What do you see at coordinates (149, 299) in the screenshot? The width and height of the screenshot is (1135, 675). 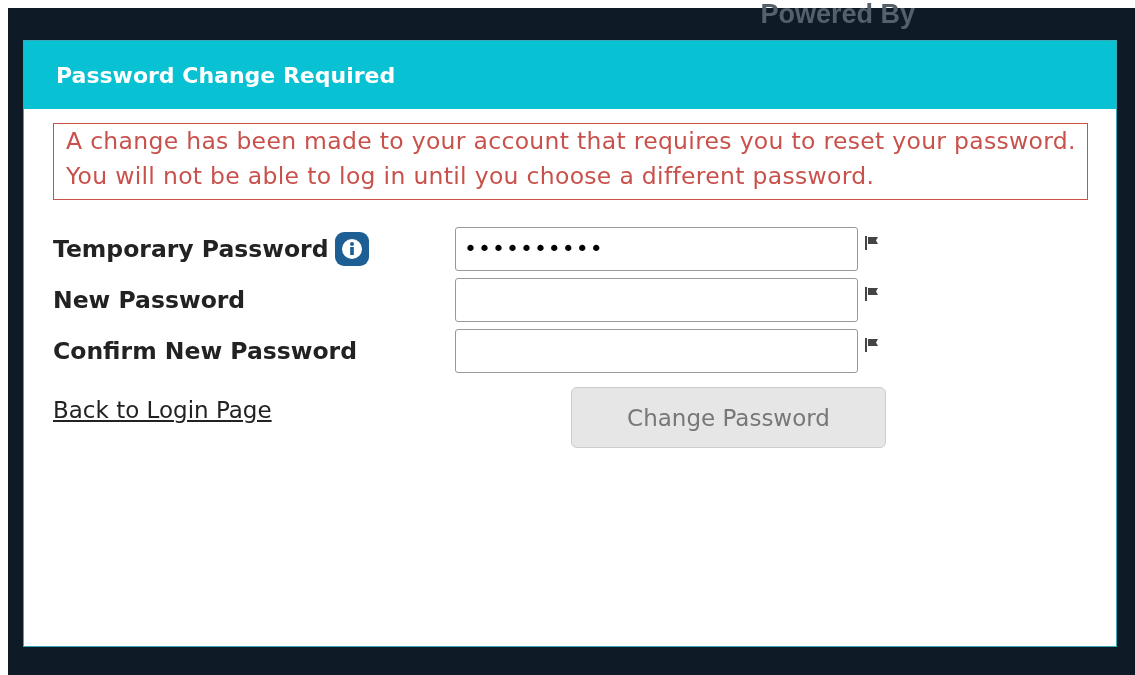 I see `field-label: New Password` at bounding box center [149, 299].